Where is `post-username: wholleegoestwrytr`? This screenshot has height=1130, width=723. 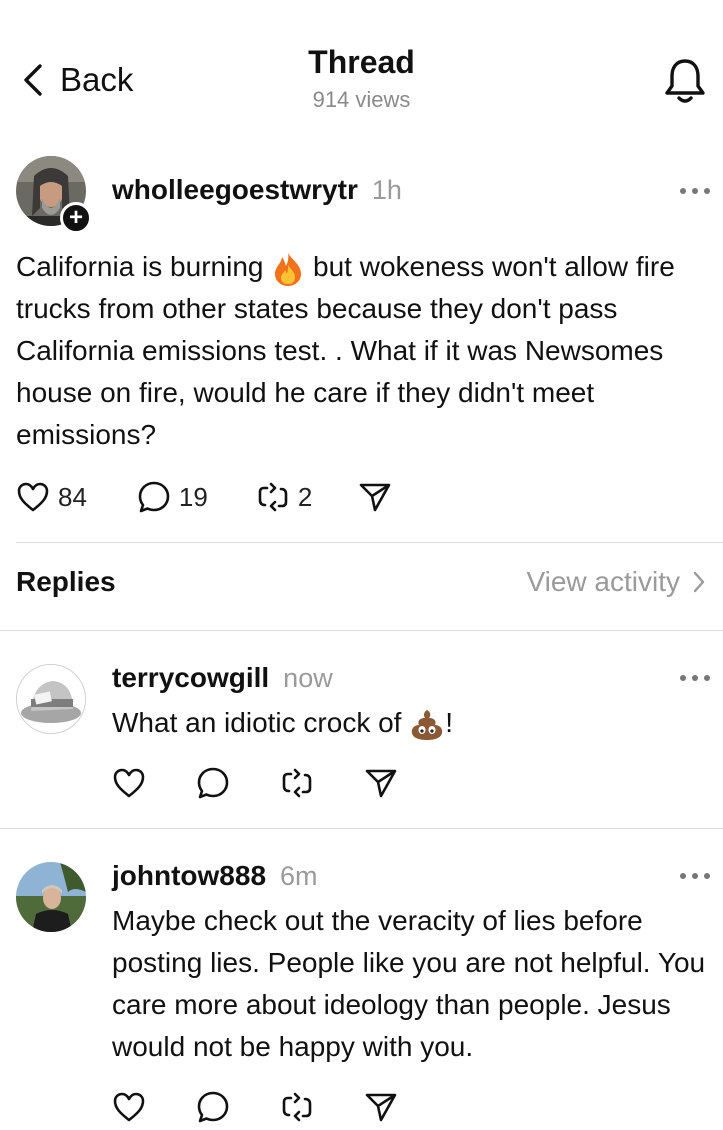
post-username: wholleegoestwrytr is located at coordinates (235, 190).